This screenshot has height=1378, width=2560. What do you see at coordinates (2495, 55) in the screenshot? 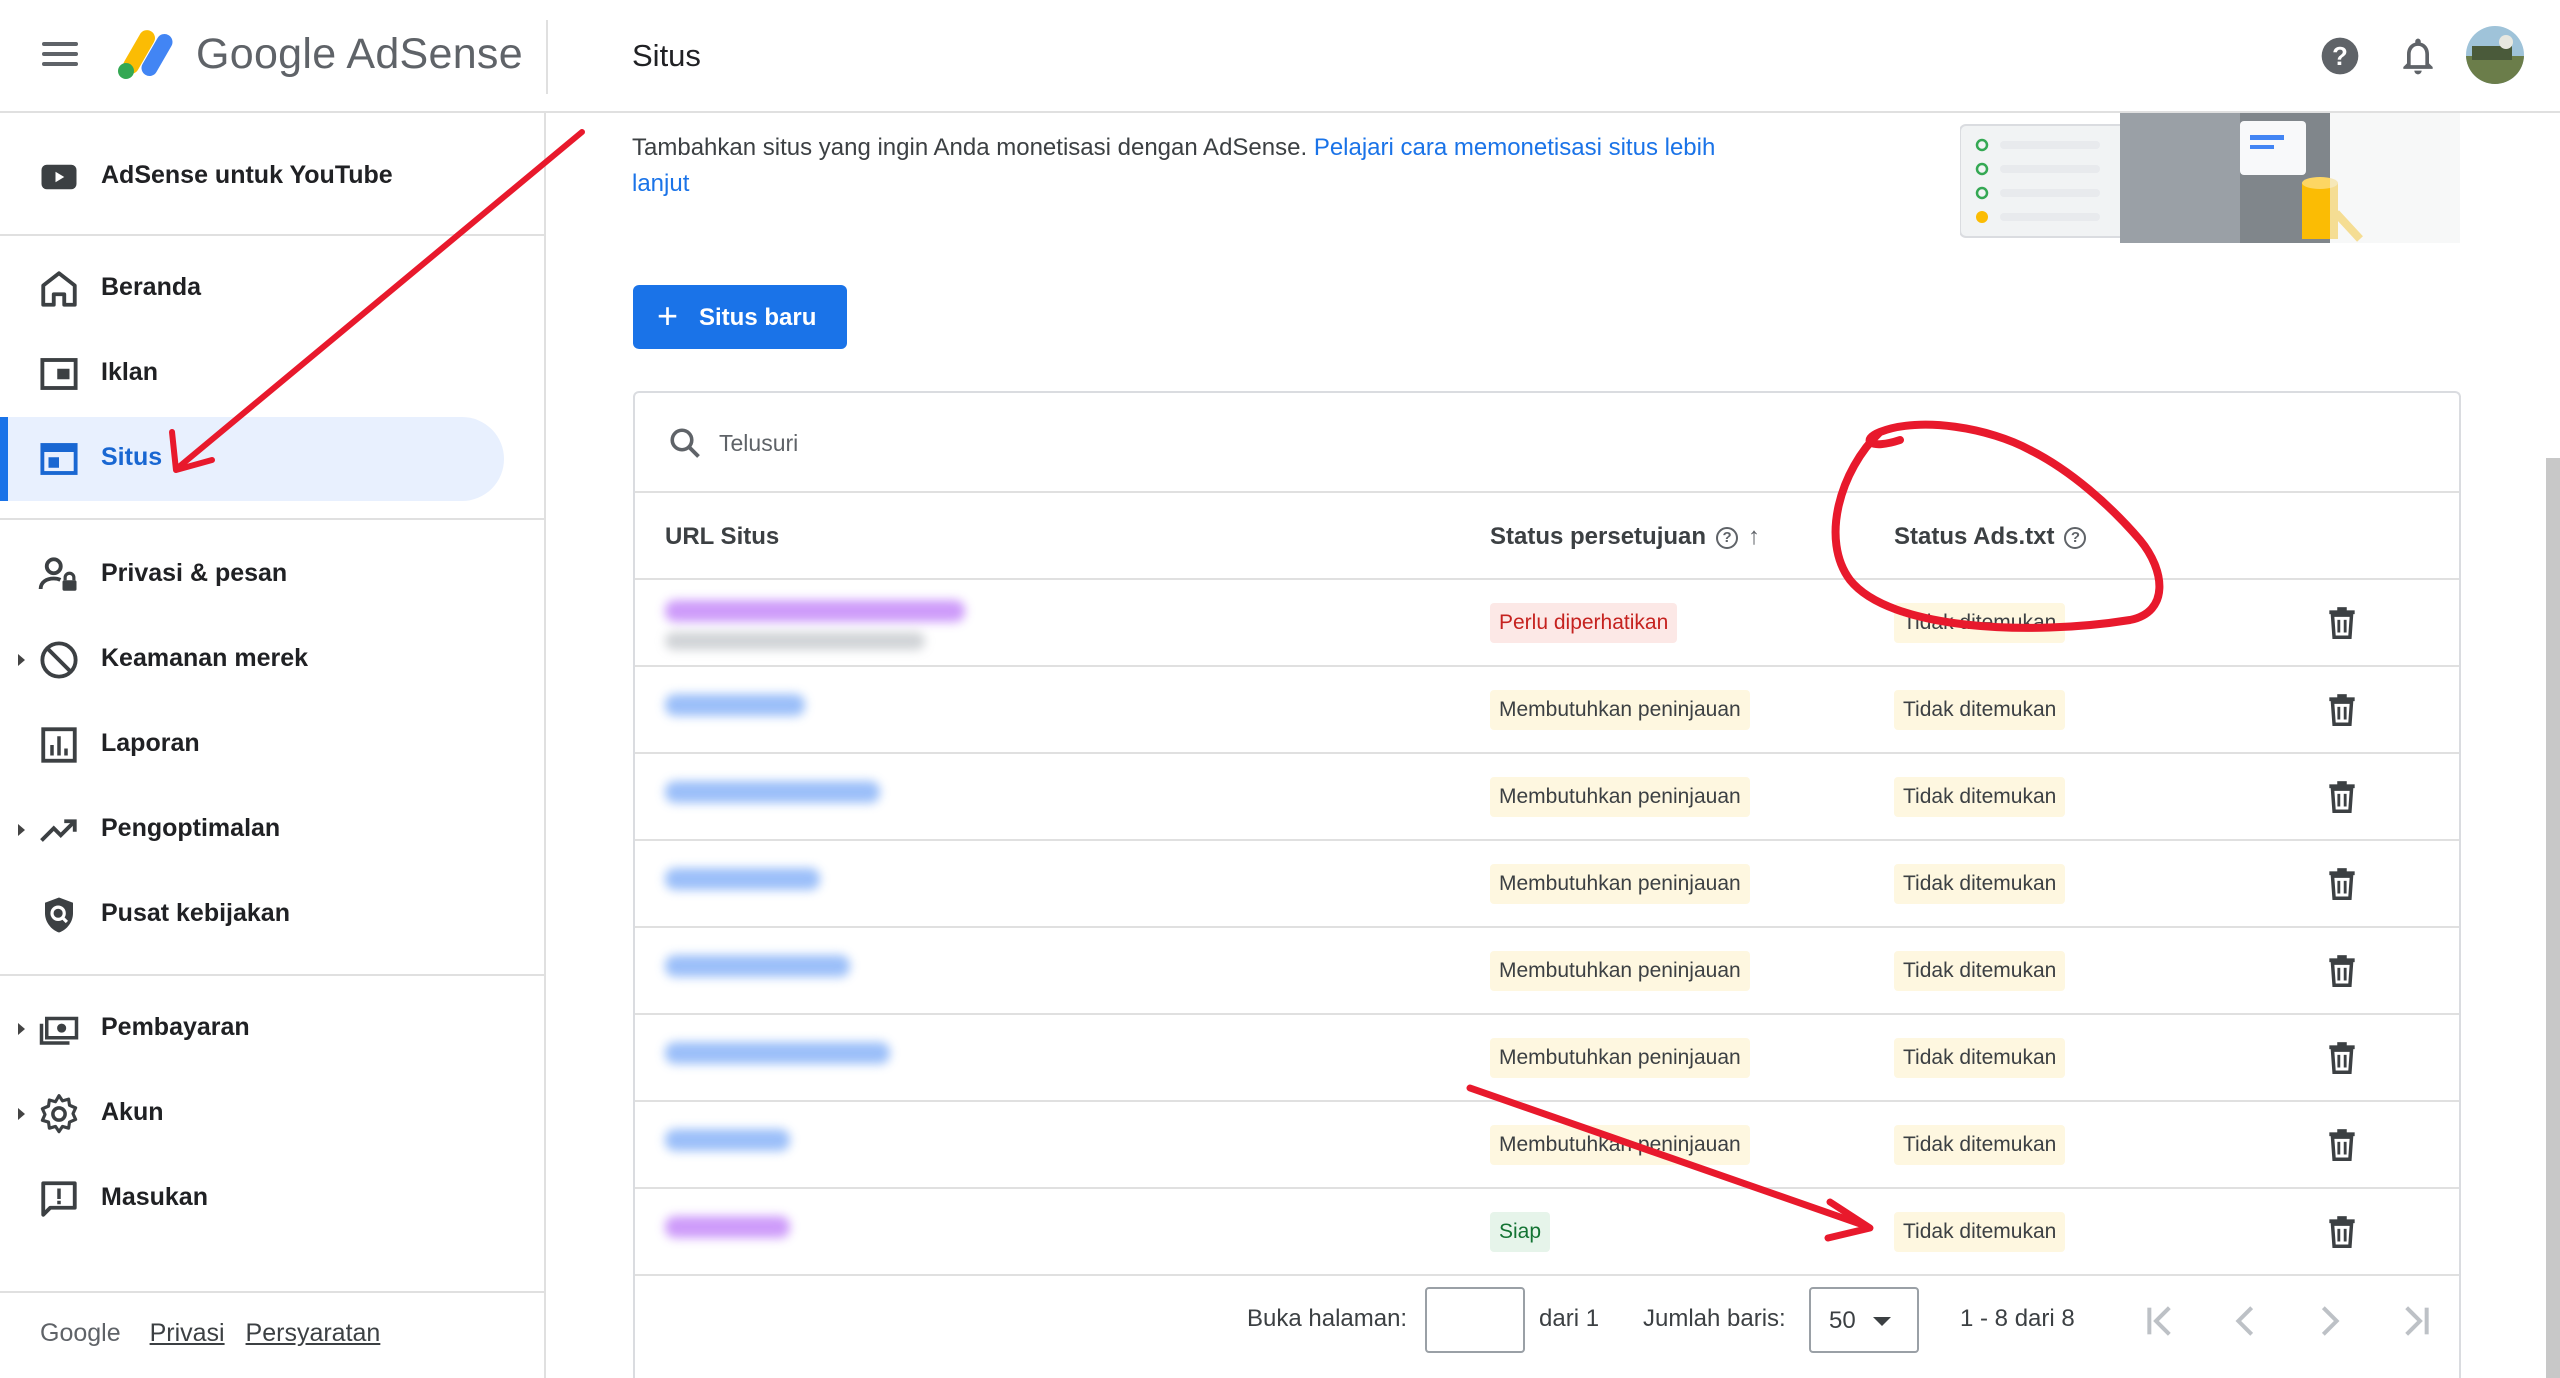
I see `account-avatar` at bounding box center [2495, 55].